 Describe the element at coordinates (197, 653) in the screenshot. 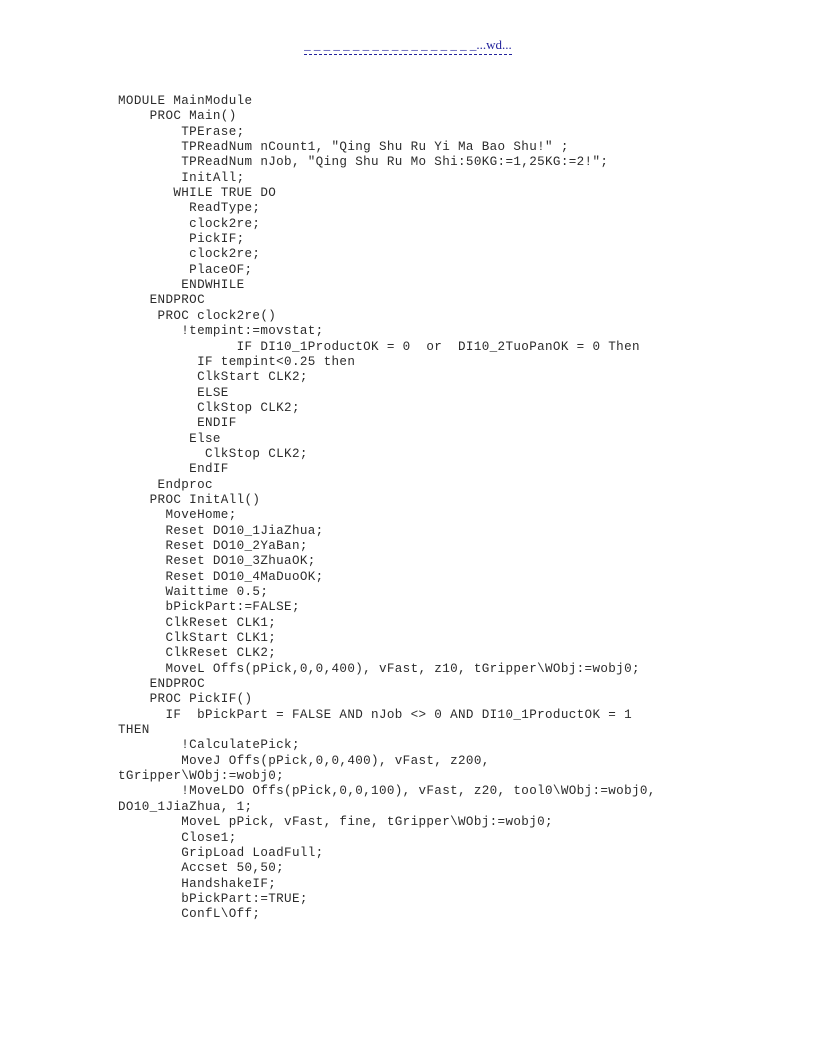

I see `code-line: ClkReset CLK2;` at that location.